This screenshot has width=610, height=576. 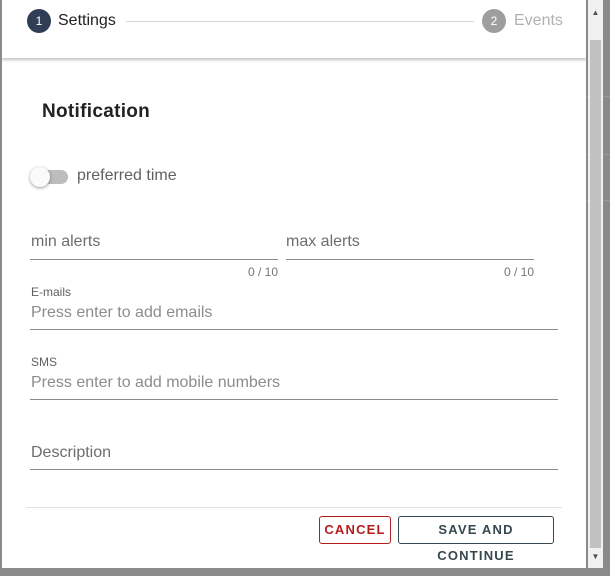 What do you see at coordinates (595, 557) in the screenshot?
I see `triangle-down-icon: ▼` at bounding box center [595, 557].